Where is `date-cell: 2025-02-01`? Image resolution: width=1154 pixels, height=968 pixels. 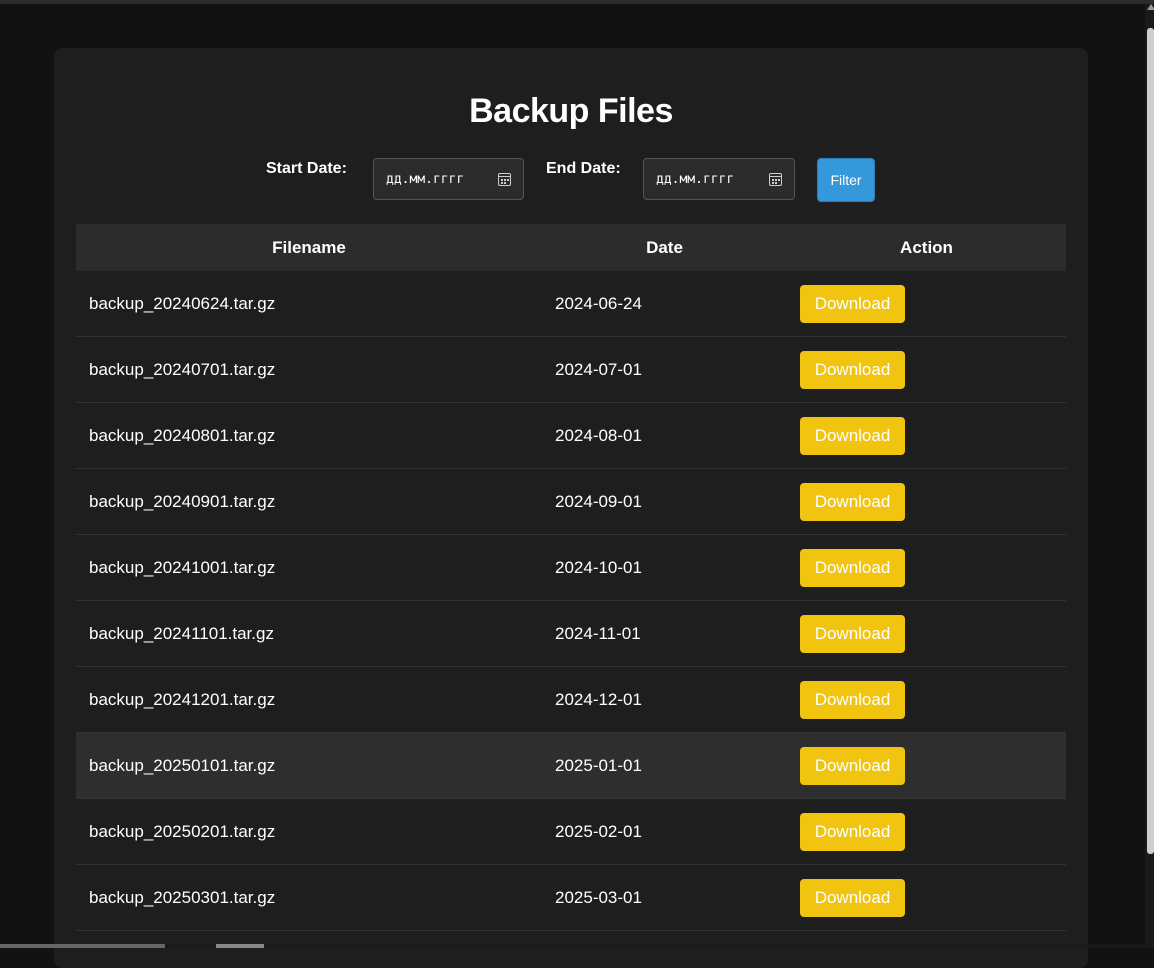
date-cell: 2025-02-01 is located at coordinates (664, 831).